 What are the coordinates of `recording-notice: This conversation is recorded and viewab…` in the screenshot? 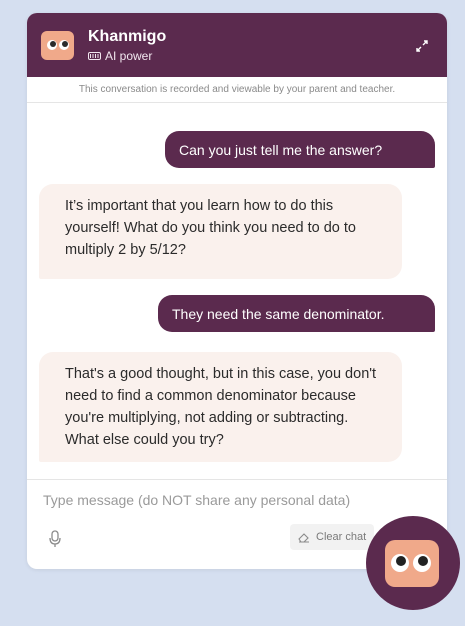 It's located at (237, 90).